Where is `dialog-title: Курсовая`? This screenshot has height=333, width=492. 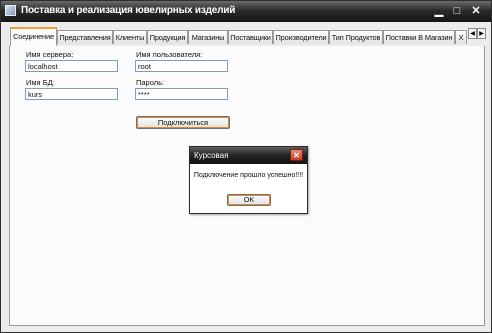
dialog-title: Курсовая is located at coordinates (211, 155).